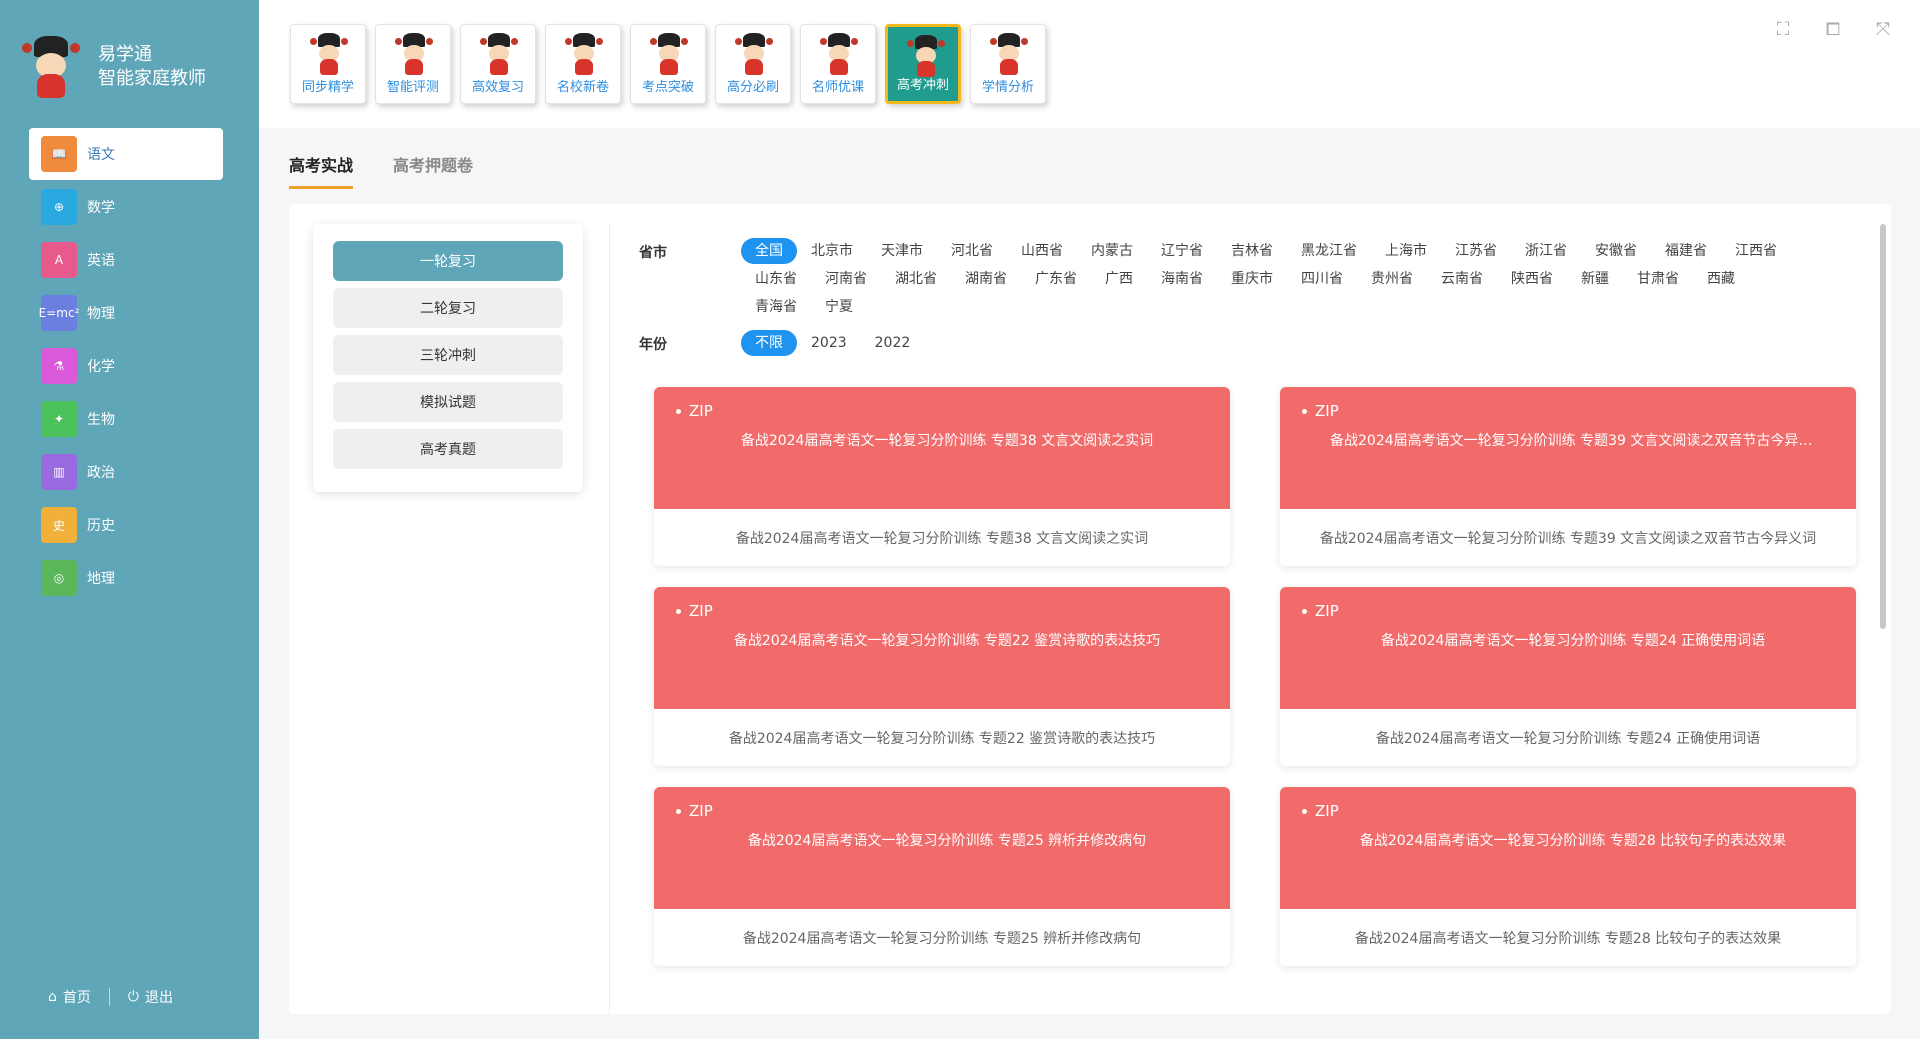  What do you see at coordinates (776, 279) in the screenshot?
I see `province-chip: 山东省` at bounding box center [776, 279].